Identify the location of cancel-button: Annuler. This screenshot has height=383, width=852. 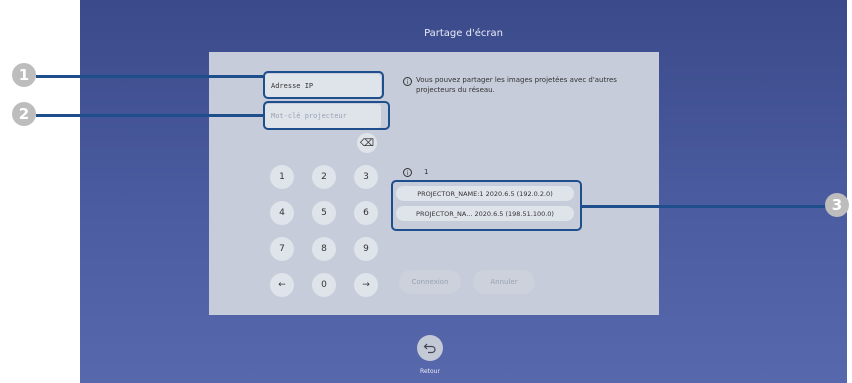
(504, 282).